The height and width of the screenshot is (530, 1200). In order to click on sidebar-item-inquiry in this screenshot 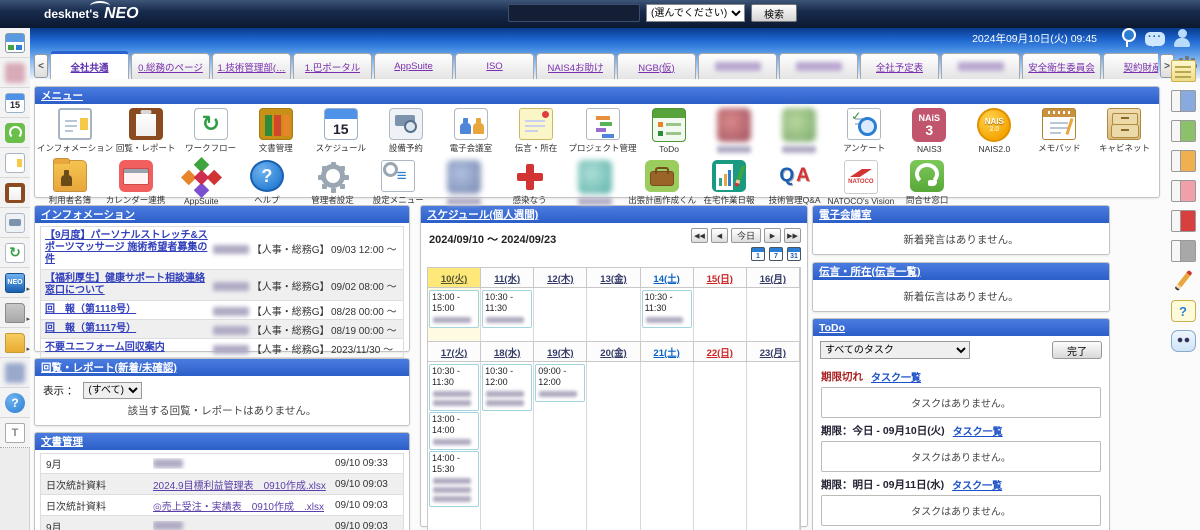, I will do `click(15, 133)`.